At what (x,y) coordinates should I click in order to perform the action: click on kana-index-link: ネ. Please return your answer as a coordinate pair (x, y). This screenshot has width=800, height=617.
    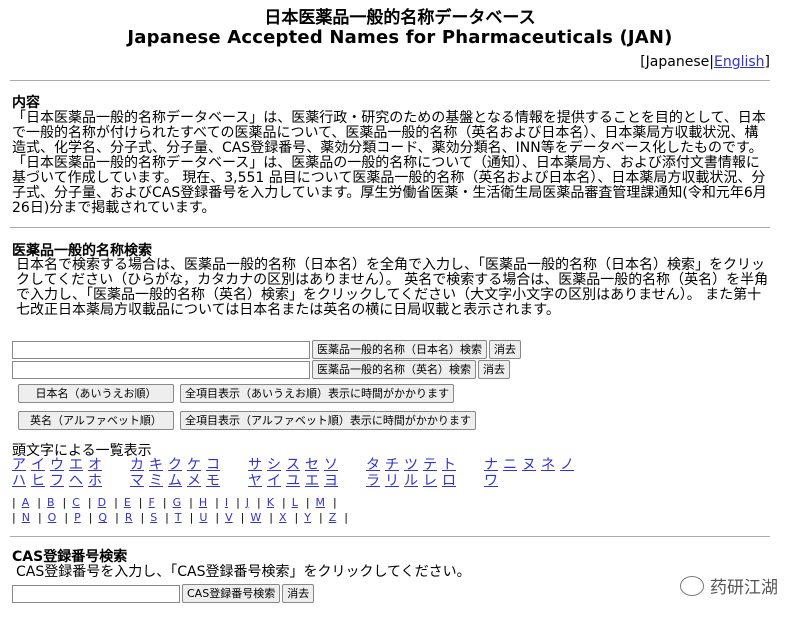
    Looking at the image, I should click on (550, 465).